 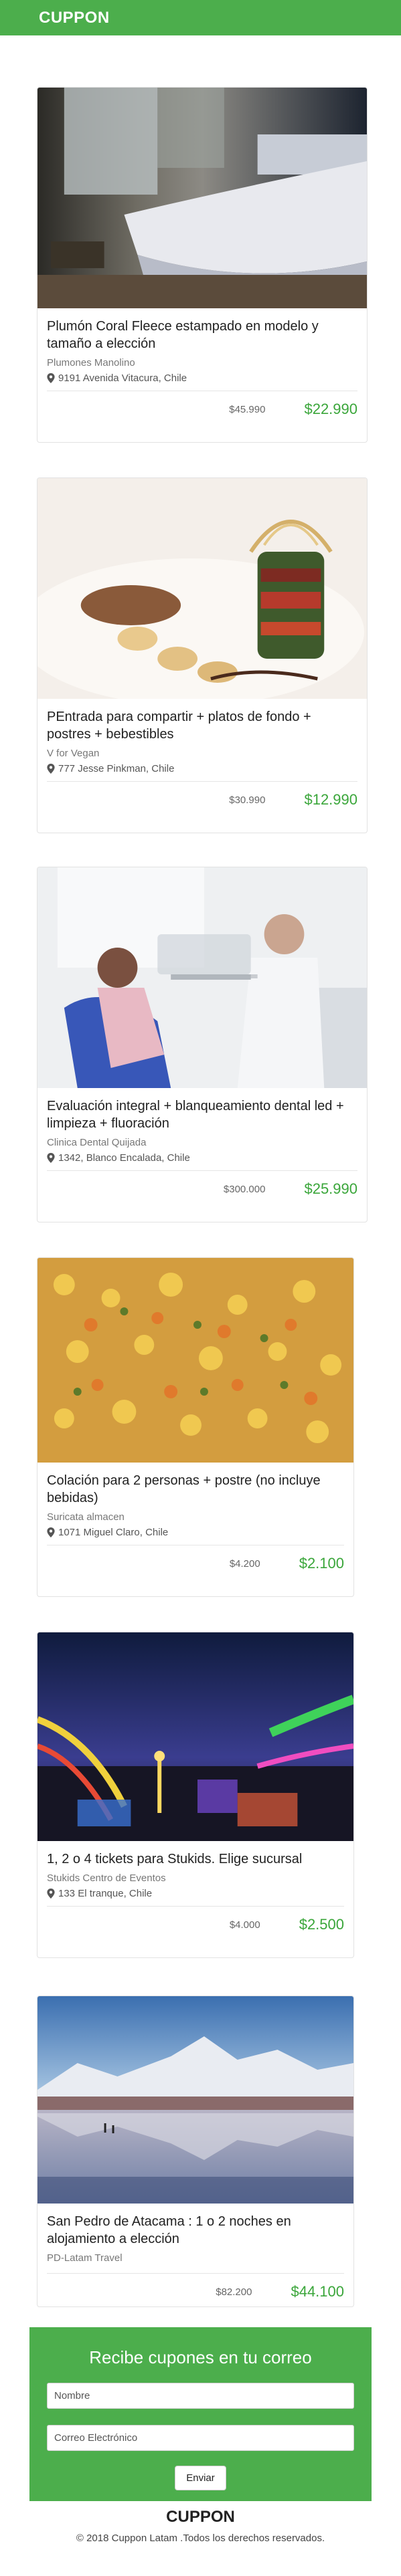 What do you see at coordinates (117, 768) in the screenshot?
I see `deal-address-text: 777 Jesse Pinkman, Chile` at bounding box center [117, 768].